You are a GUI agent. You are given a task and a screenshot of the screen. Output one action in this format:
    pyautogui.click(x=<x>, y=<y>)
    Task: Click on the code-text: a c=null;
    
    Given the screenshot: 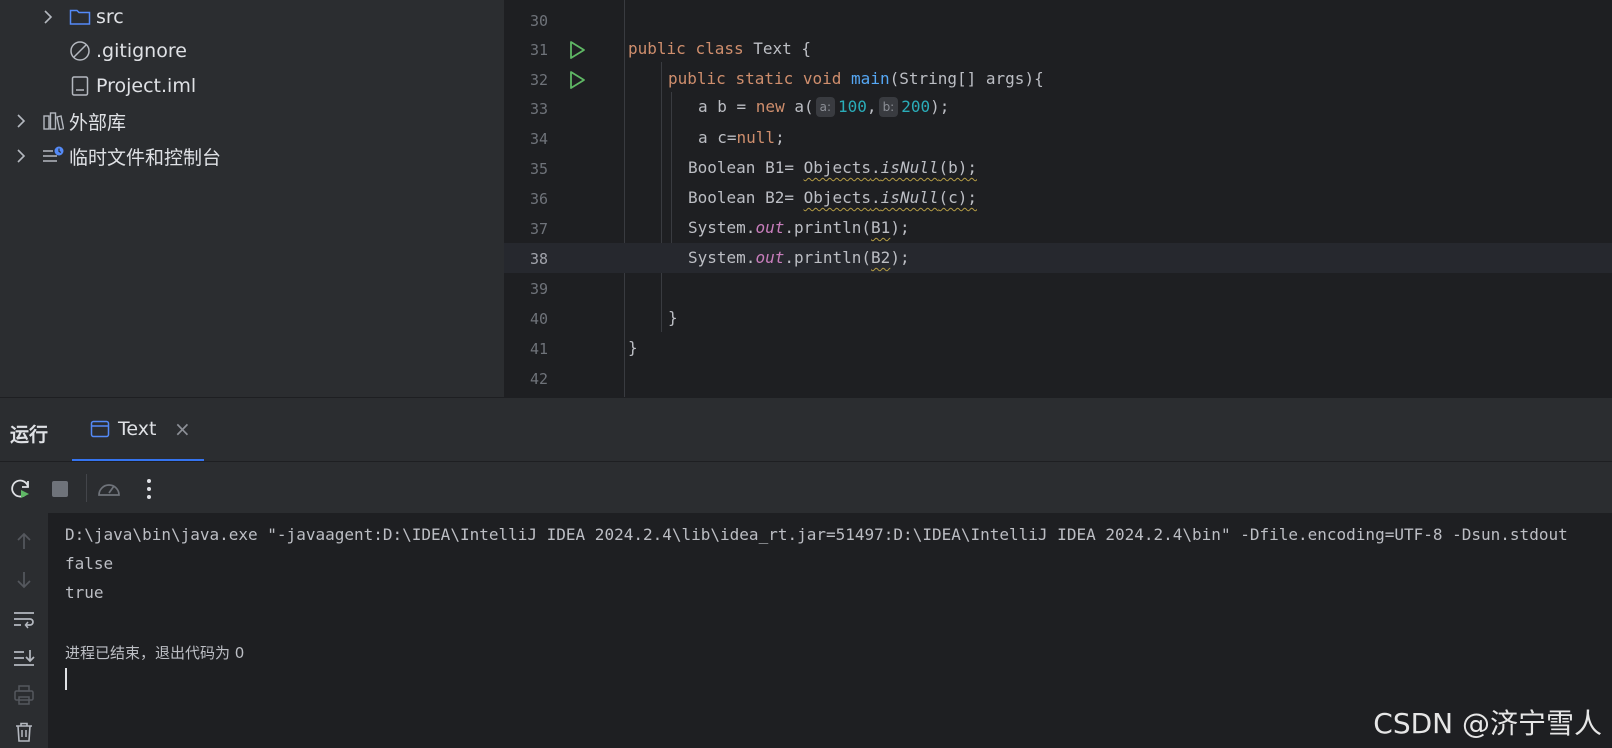 What is the action you would take?
    pyautogui.click(x=741, y=137)
    